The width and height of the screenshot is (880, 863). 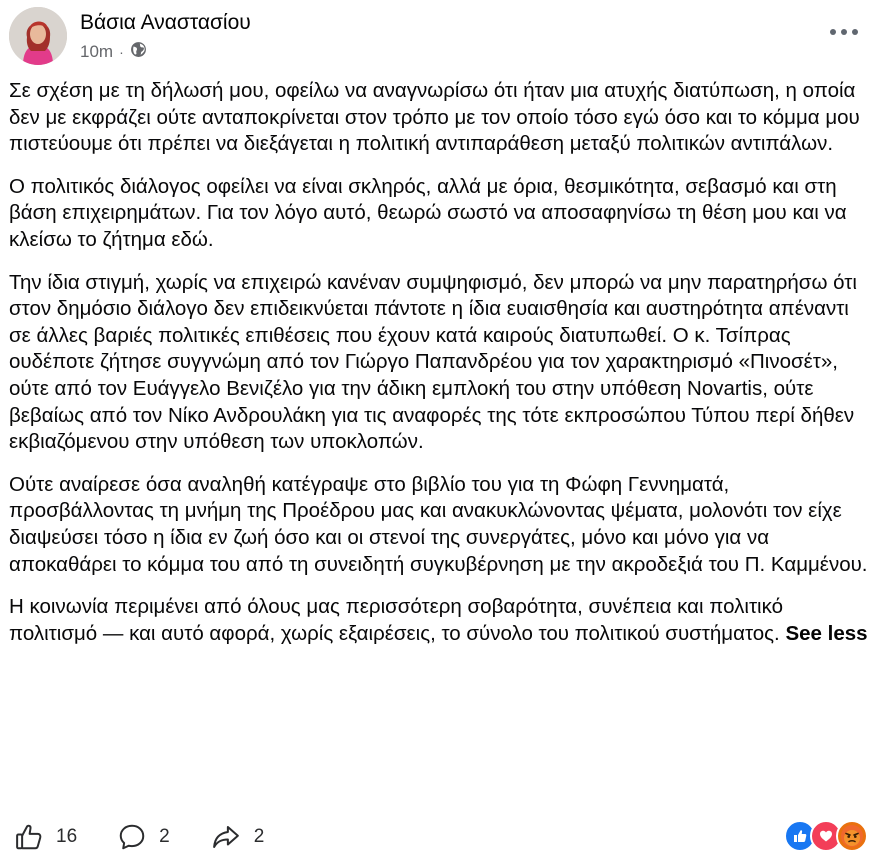 What do you see at coordinates (444, 38) in the screenshot?
I see `post-header: Βάσια Αναστασίου 10m ·` at bounding box center [444, 38].